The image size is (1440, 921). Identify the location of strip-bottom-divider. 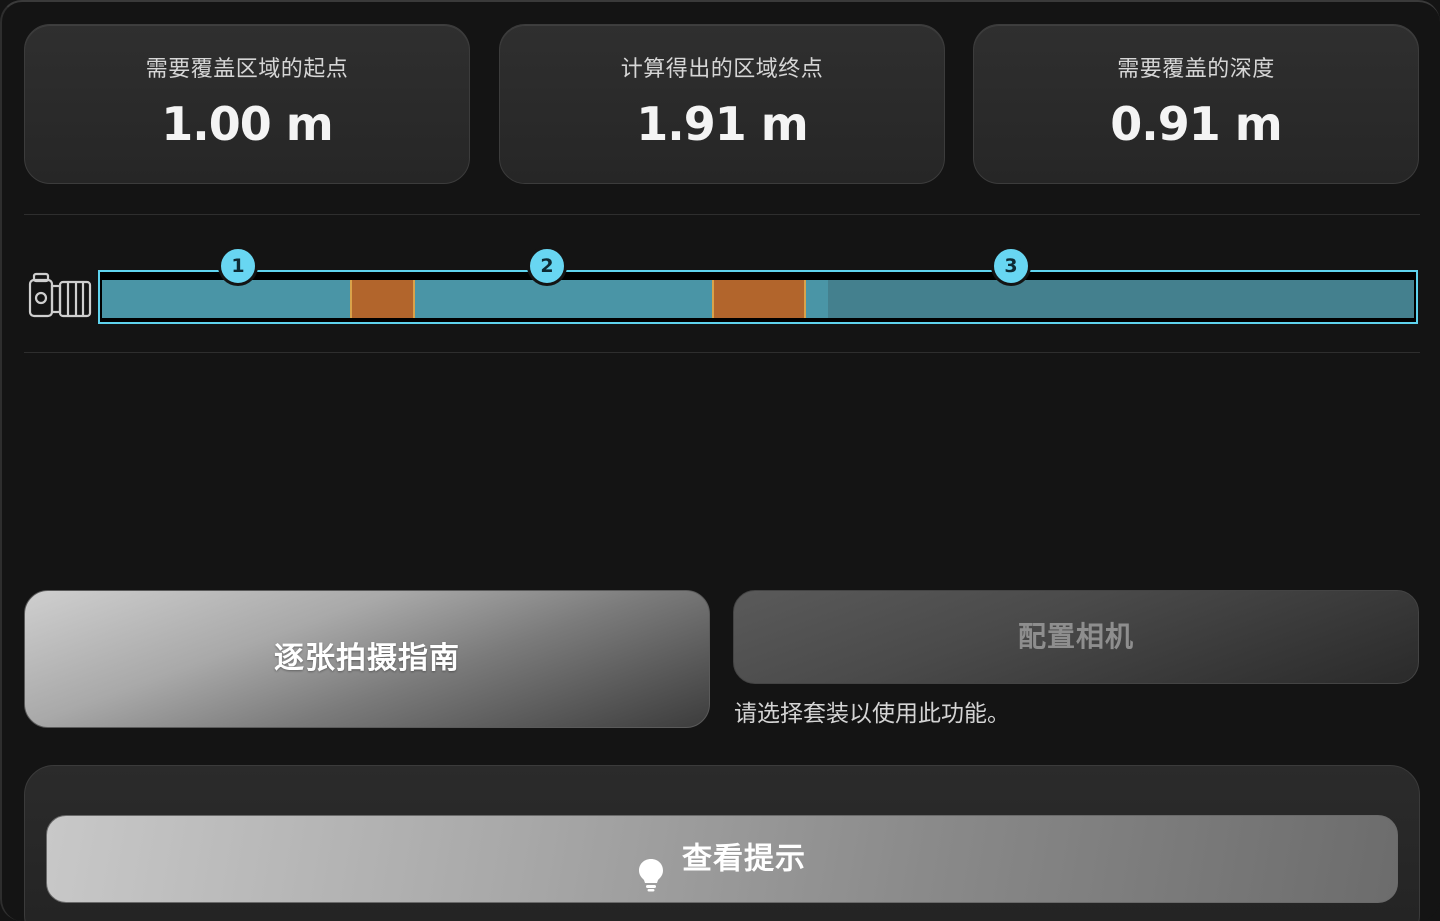
(722, 352).